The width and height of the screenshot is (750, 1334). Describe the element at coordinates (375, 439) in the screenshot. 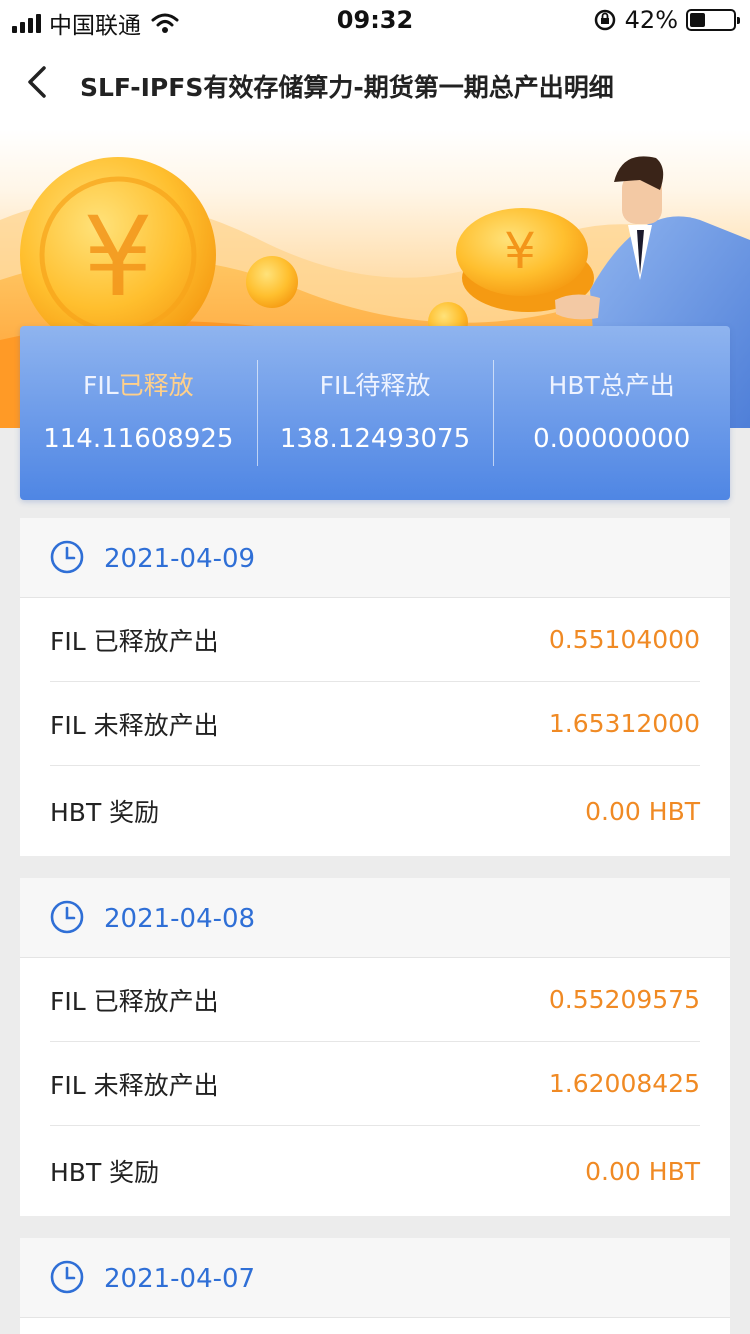

I see `summary-value: 138.12493075` at that location.